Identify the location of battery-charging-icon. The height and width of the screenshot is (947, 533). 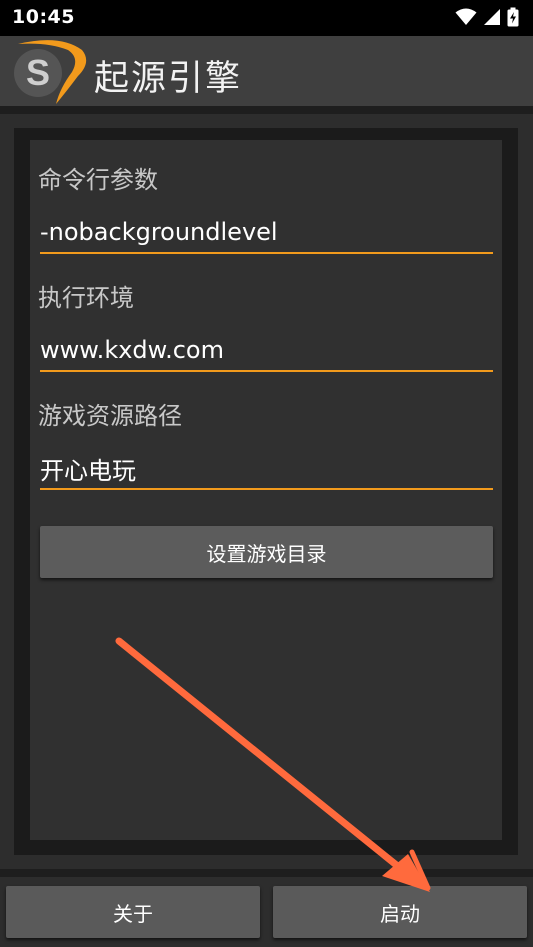
(513, 17).